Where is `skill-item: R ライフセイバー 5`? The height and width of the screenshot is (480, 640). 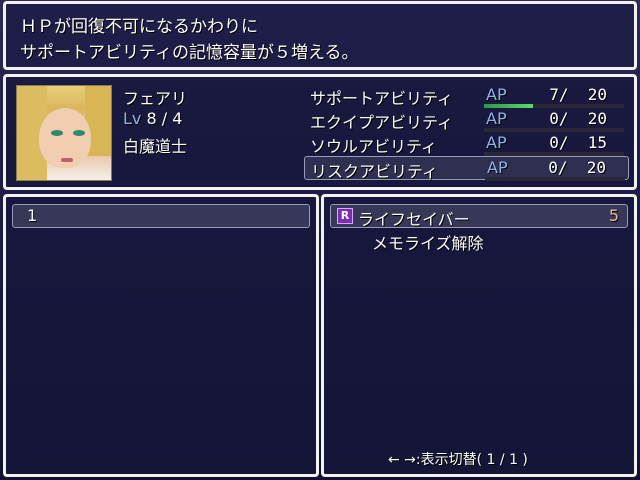 skill-item: R ライフセイバー 5 is located at coordinates (479, 216).